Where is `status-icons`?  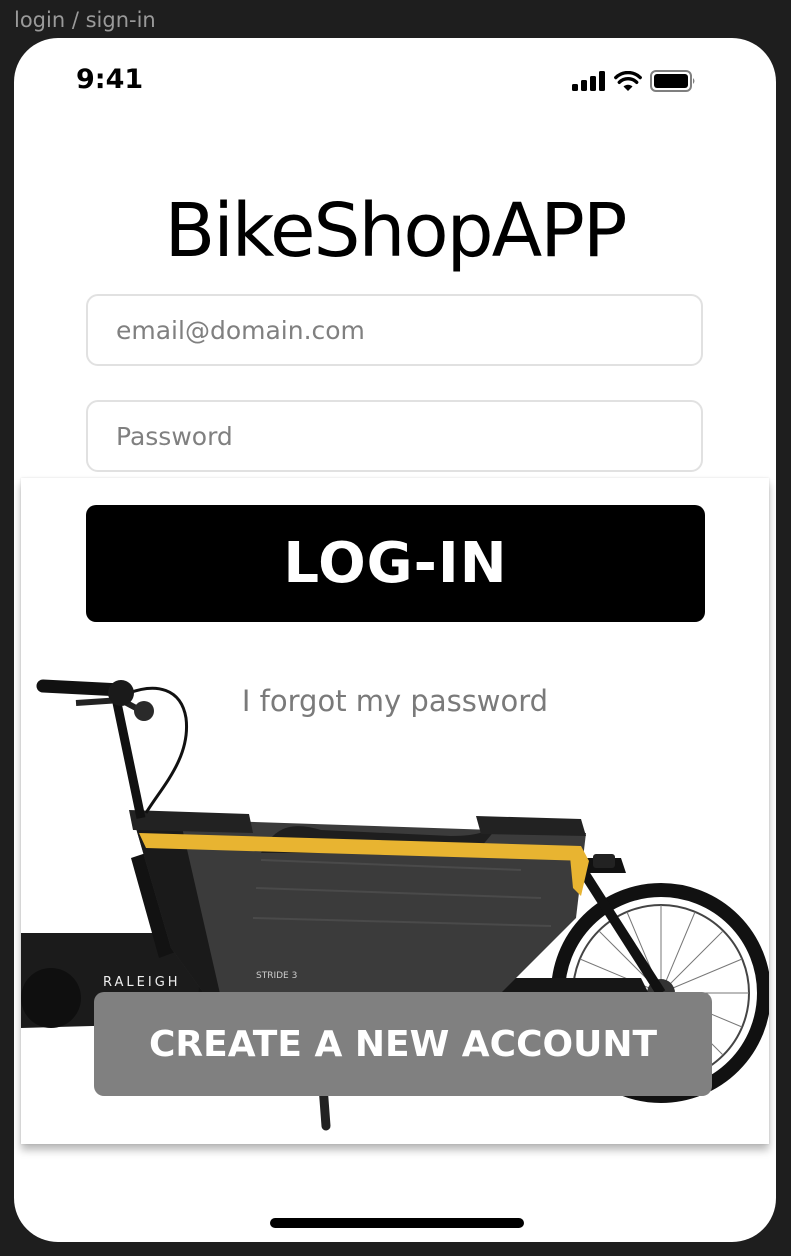 status-icons is located at coordinates (634, 81).